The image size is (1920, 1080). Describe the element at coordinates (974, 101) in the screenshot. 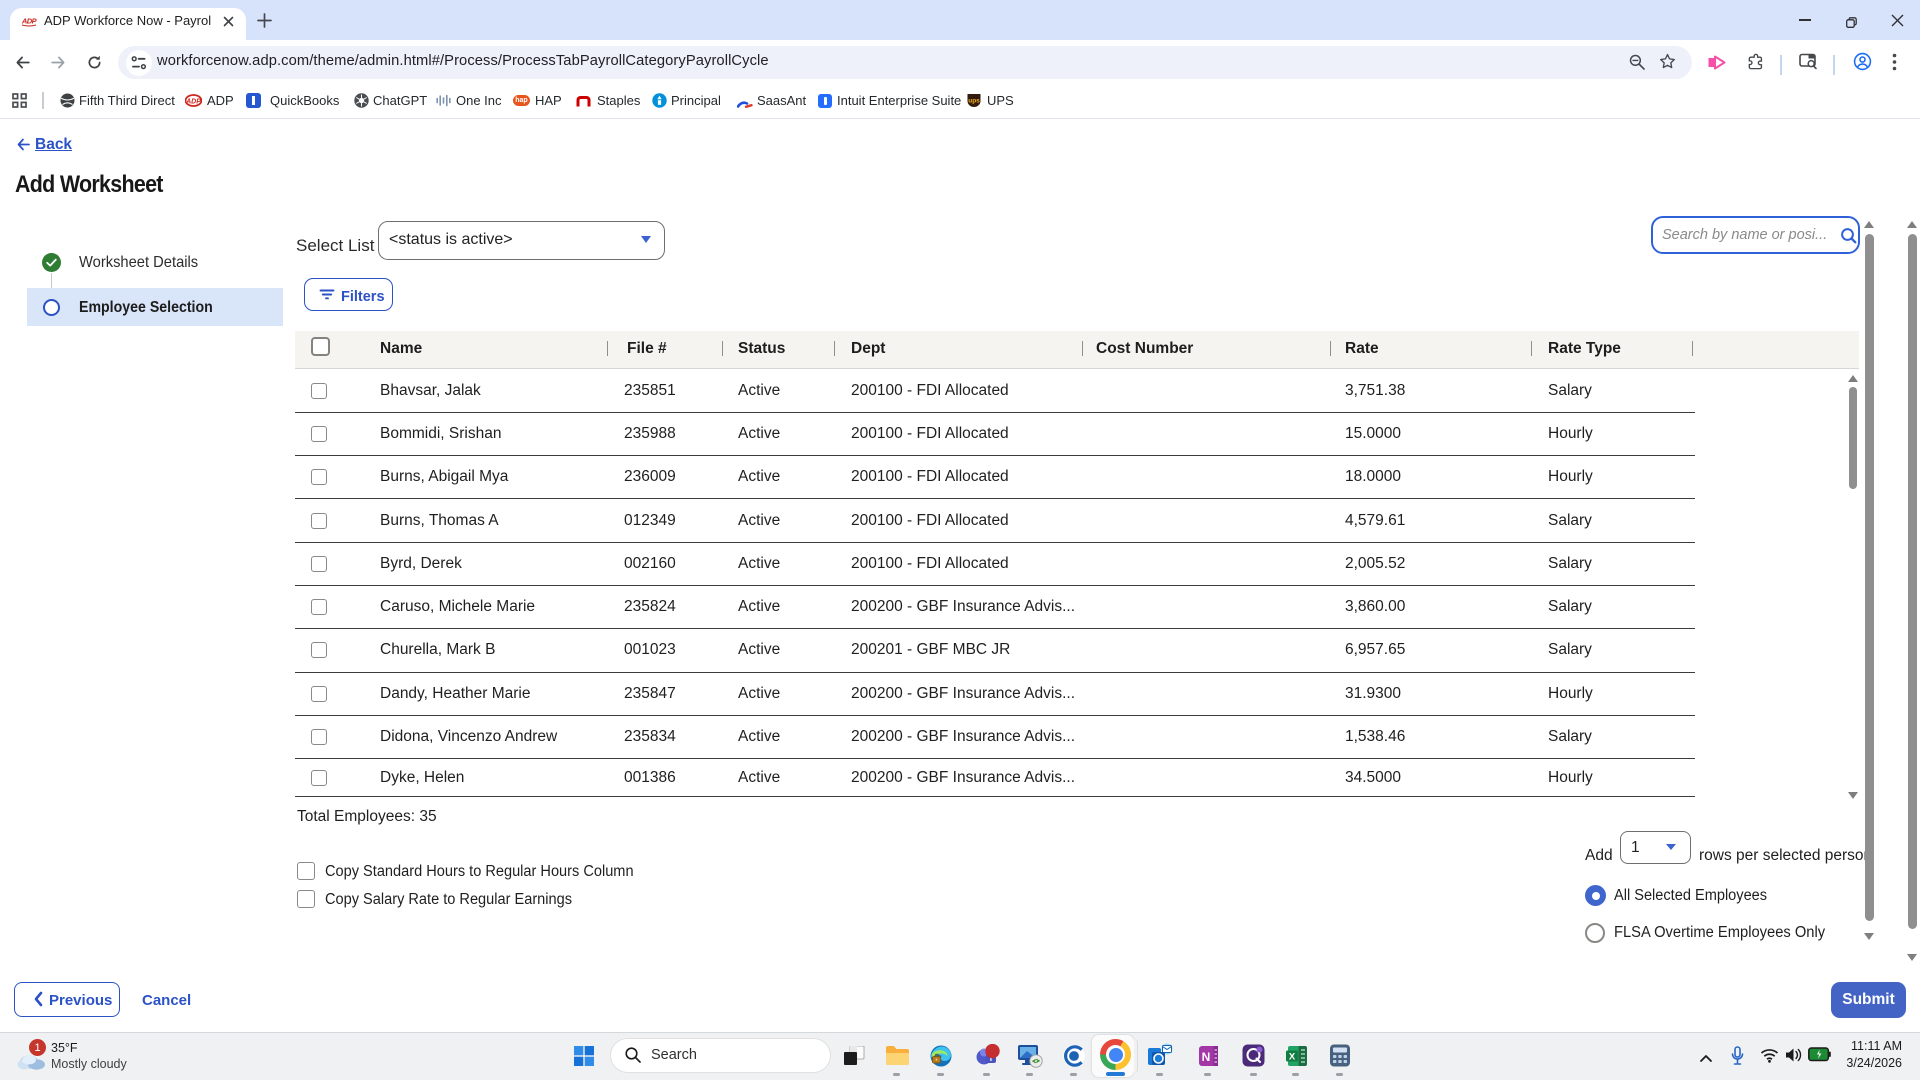

I see `svg-text: ups` at that location.